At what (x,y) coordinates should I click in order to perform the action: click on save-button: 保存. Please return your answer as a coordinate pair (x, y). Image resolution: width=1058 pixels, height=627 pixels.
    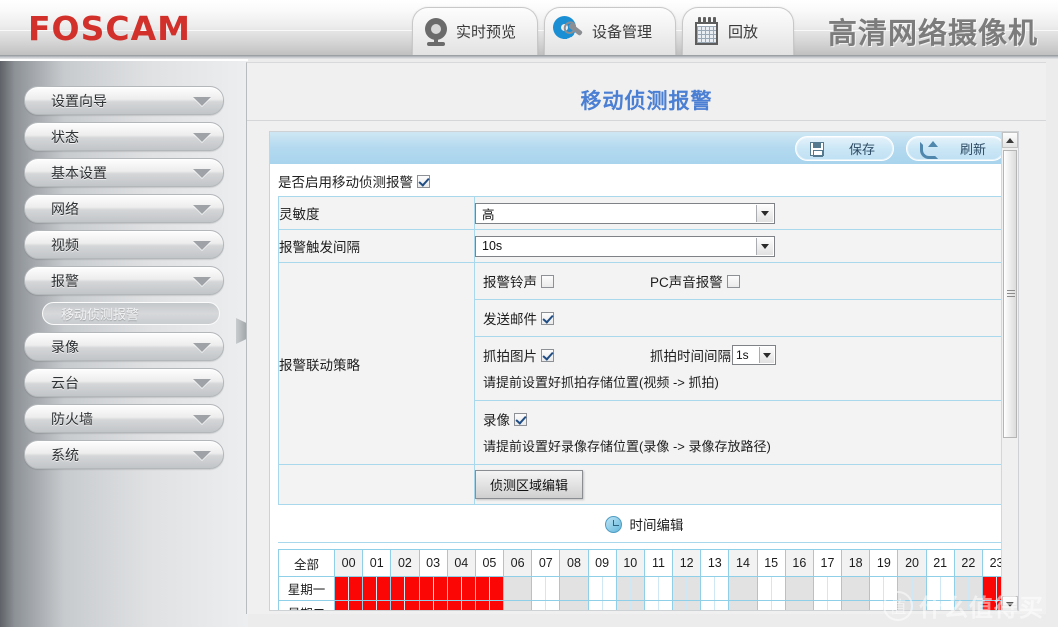
    Looking at the image, I should click on (844, 148).